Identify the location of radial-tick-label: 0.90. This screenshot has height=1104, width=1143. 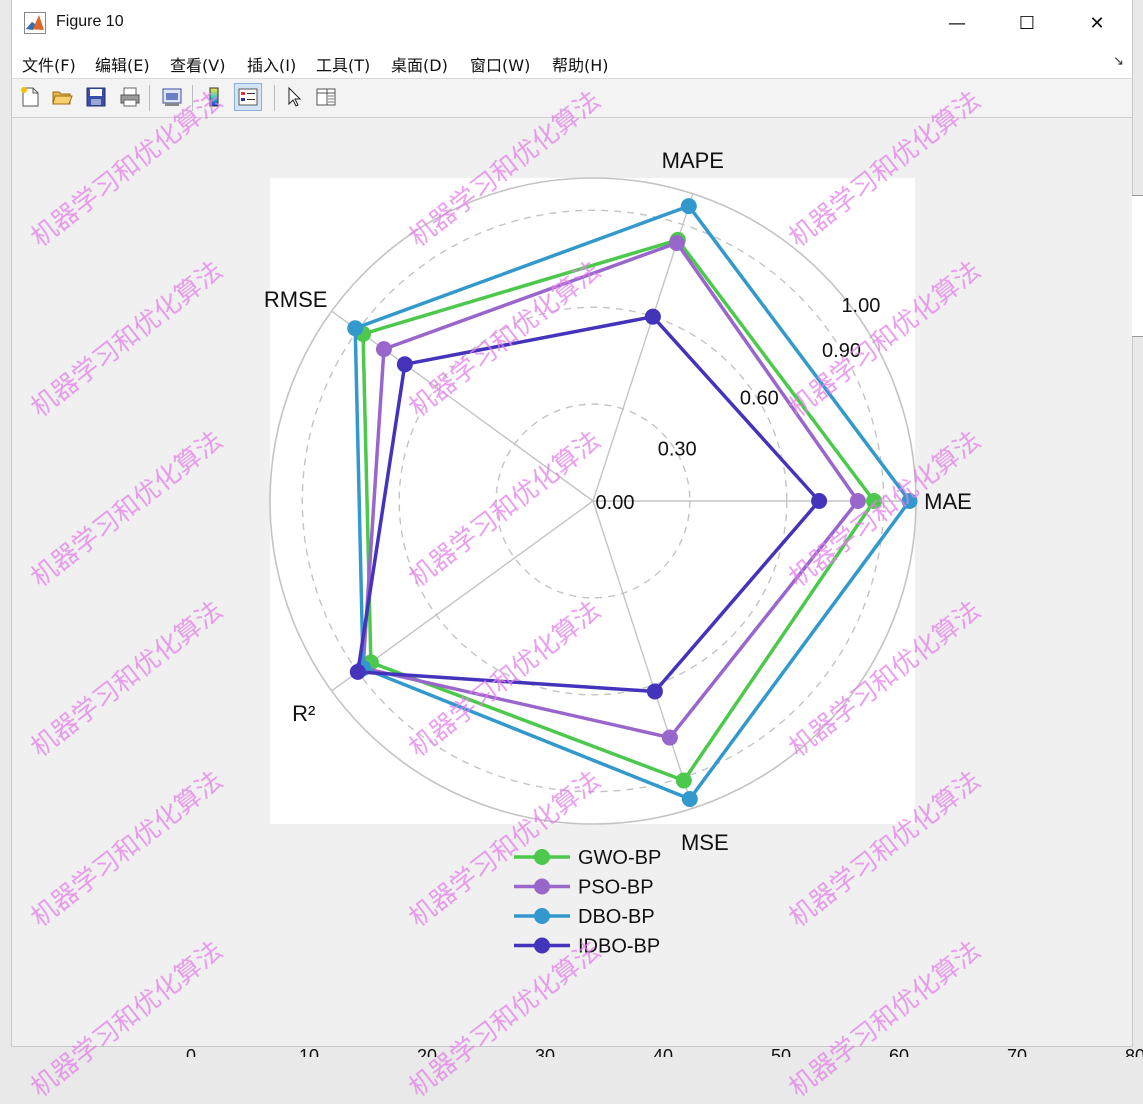
(841, 351).